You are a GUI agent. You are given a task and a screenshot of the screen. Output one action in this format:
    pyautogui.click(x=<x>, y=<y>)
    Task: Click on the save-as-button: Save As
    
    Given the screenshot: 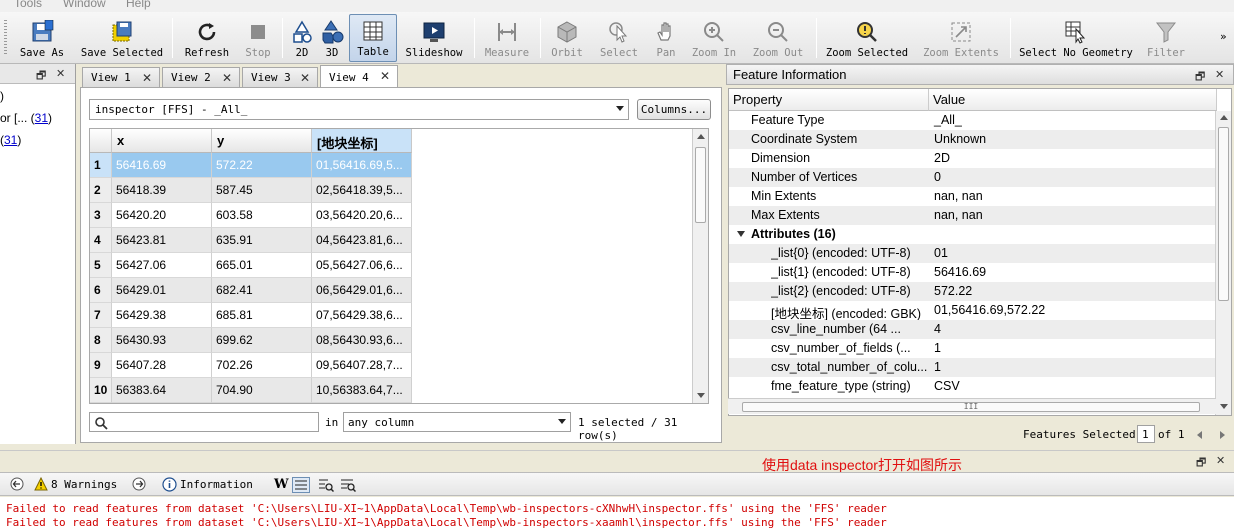 What is the action you would take?
    pyautogui.click(x=42, y=38)
    